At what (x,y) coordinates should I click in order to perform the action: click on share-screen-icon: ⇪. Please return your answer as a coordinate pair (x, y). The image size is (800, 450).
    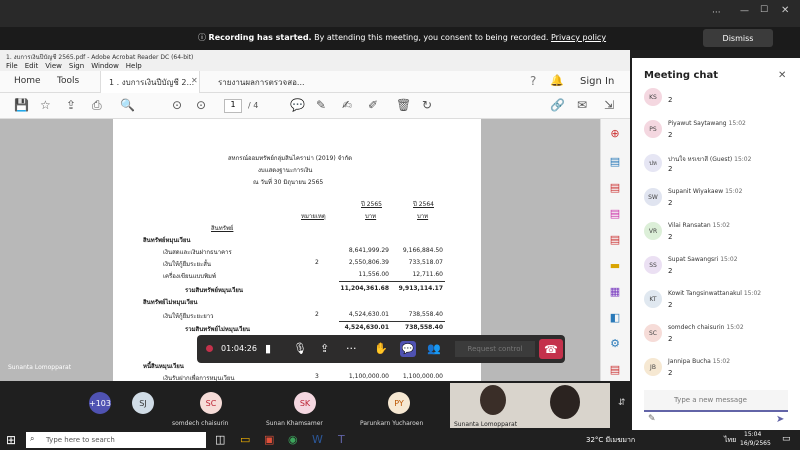
    Looking at the image, I should click on (324, 348).